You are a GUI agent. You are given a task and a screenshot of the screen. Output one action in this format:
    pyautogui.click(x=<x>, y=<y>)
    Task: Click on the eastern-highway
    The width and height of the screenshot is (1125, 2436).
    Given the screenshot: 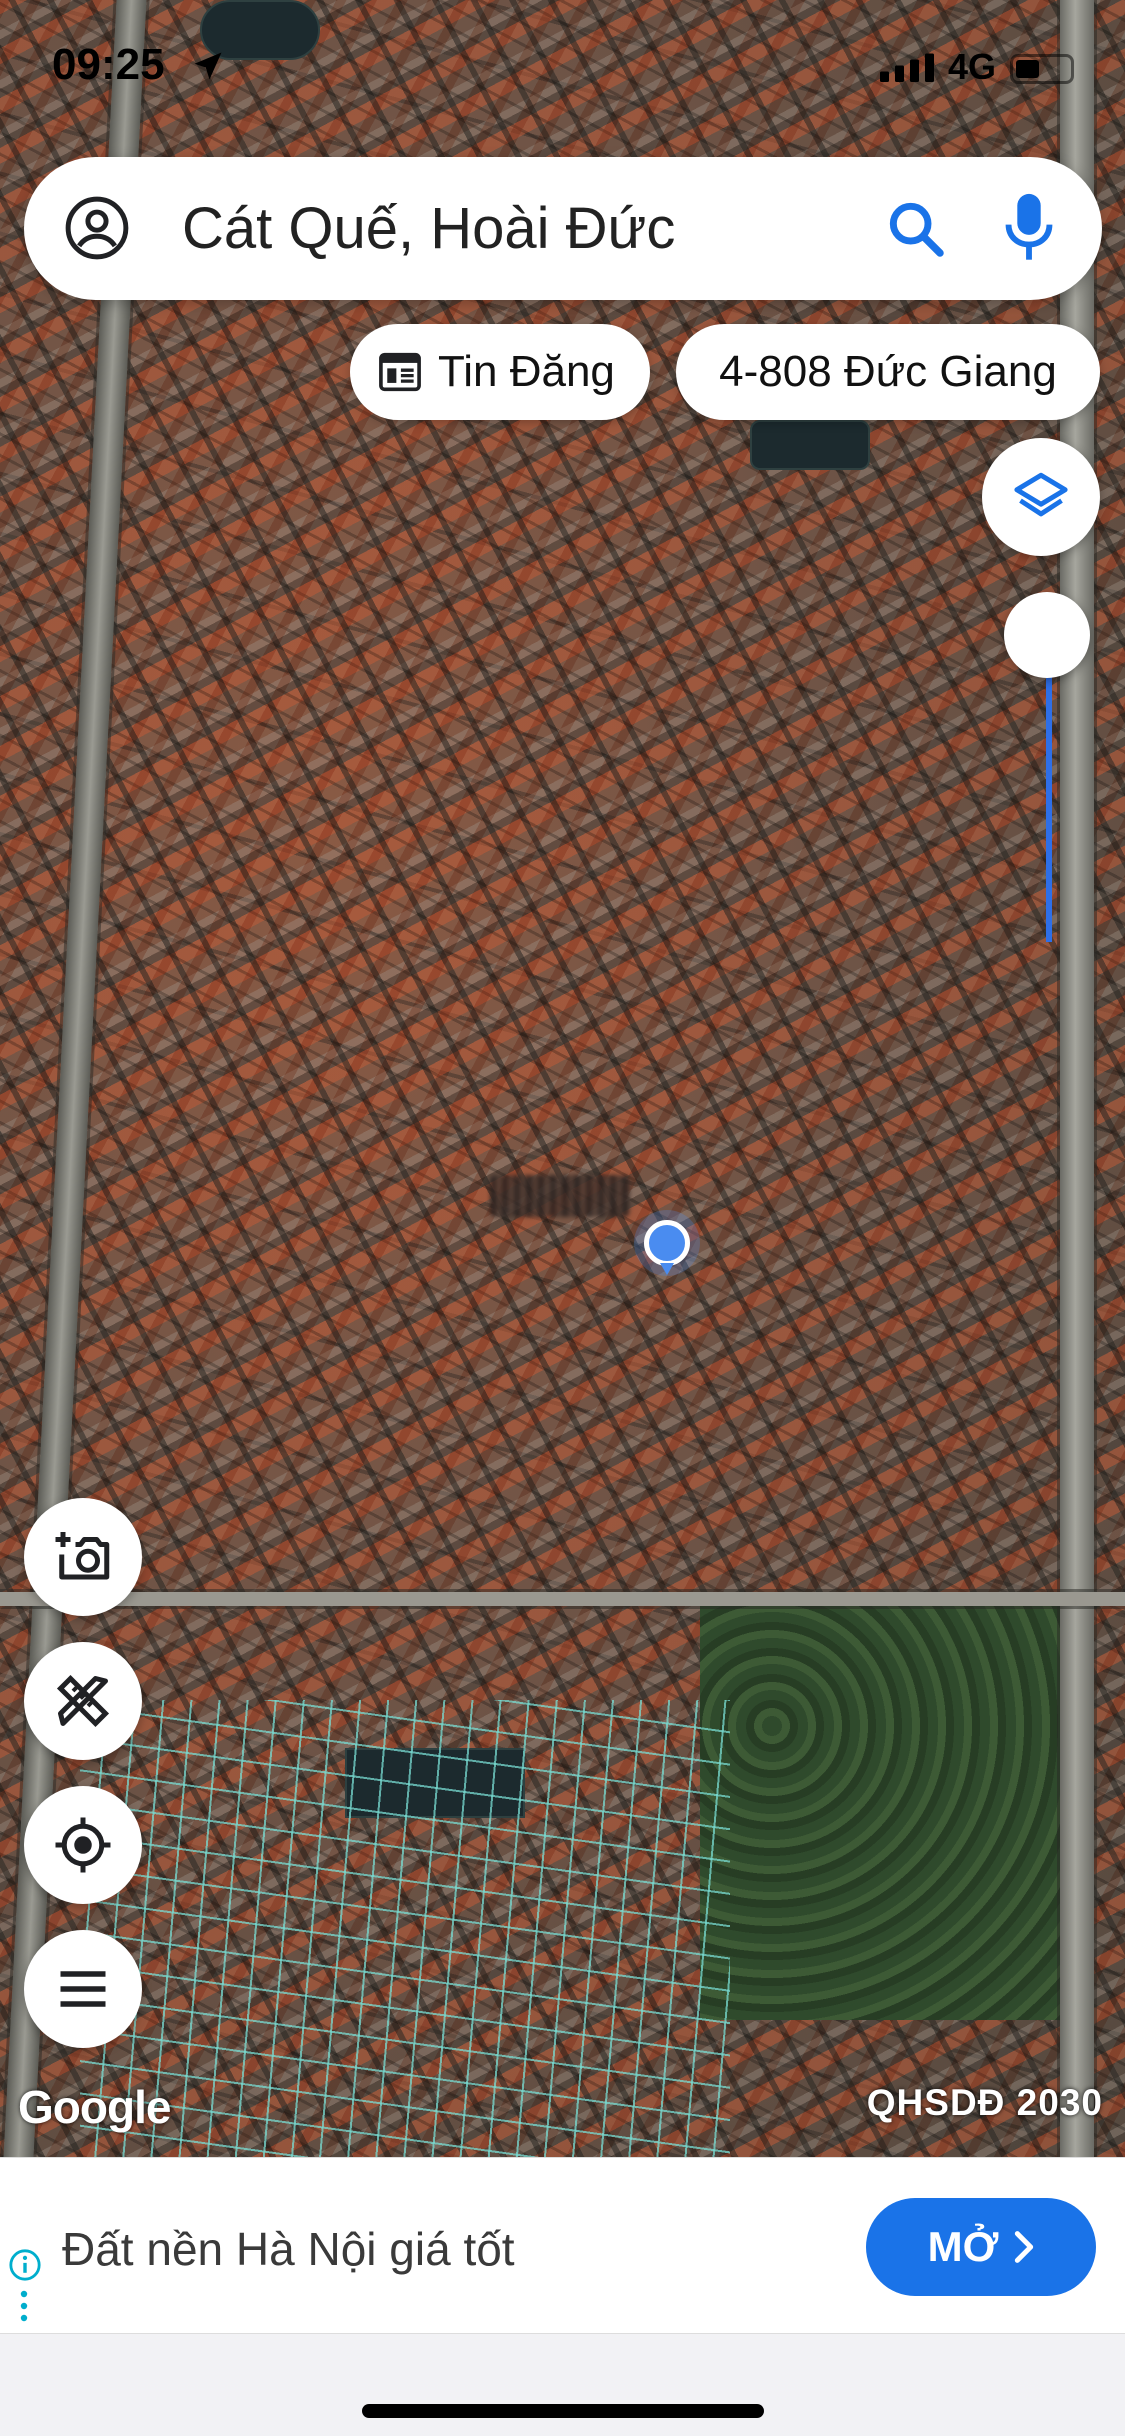 What is the action you would take?
    pyautogui.click(x=1077, y=1078)
    